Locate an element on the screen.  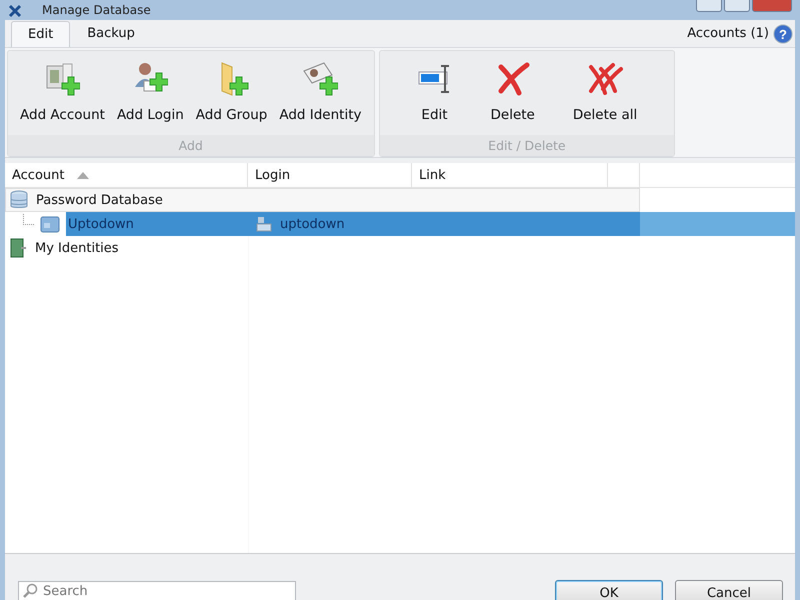
door-icon is located at coordinates (18, 248).